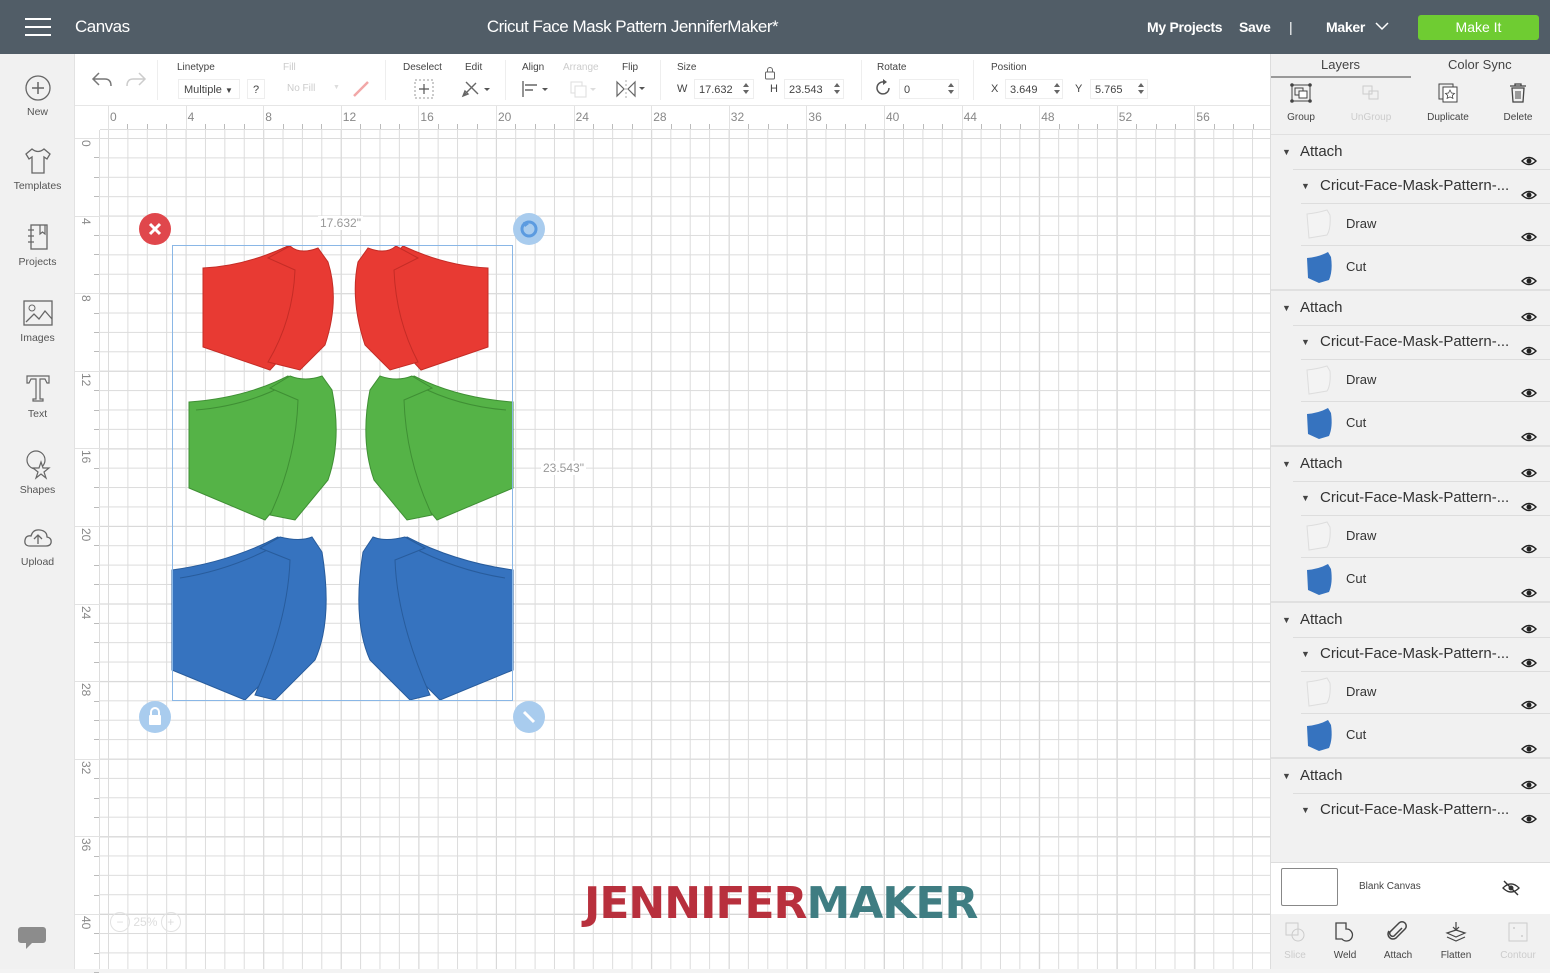  What do you see at coordinates (1301, 102) in the screenshot?
I see `group-button: Group` at bounding box center [1301, 102].